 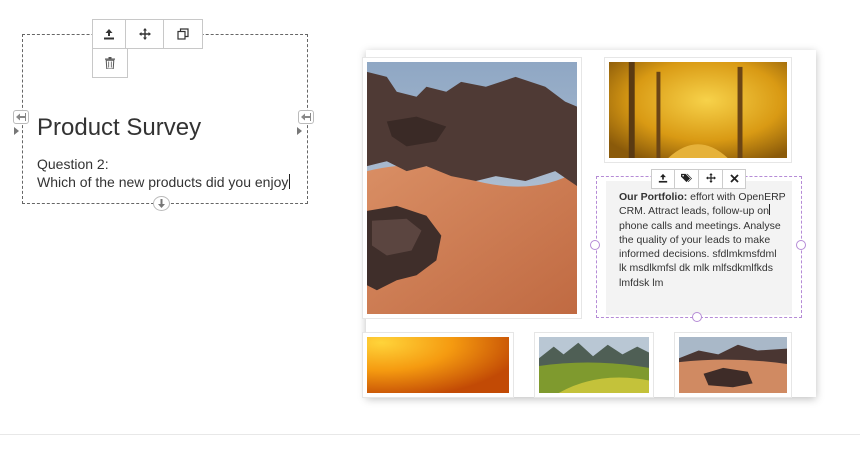 I want to click on autumn-forest-photo, so click(x=698, y=110).